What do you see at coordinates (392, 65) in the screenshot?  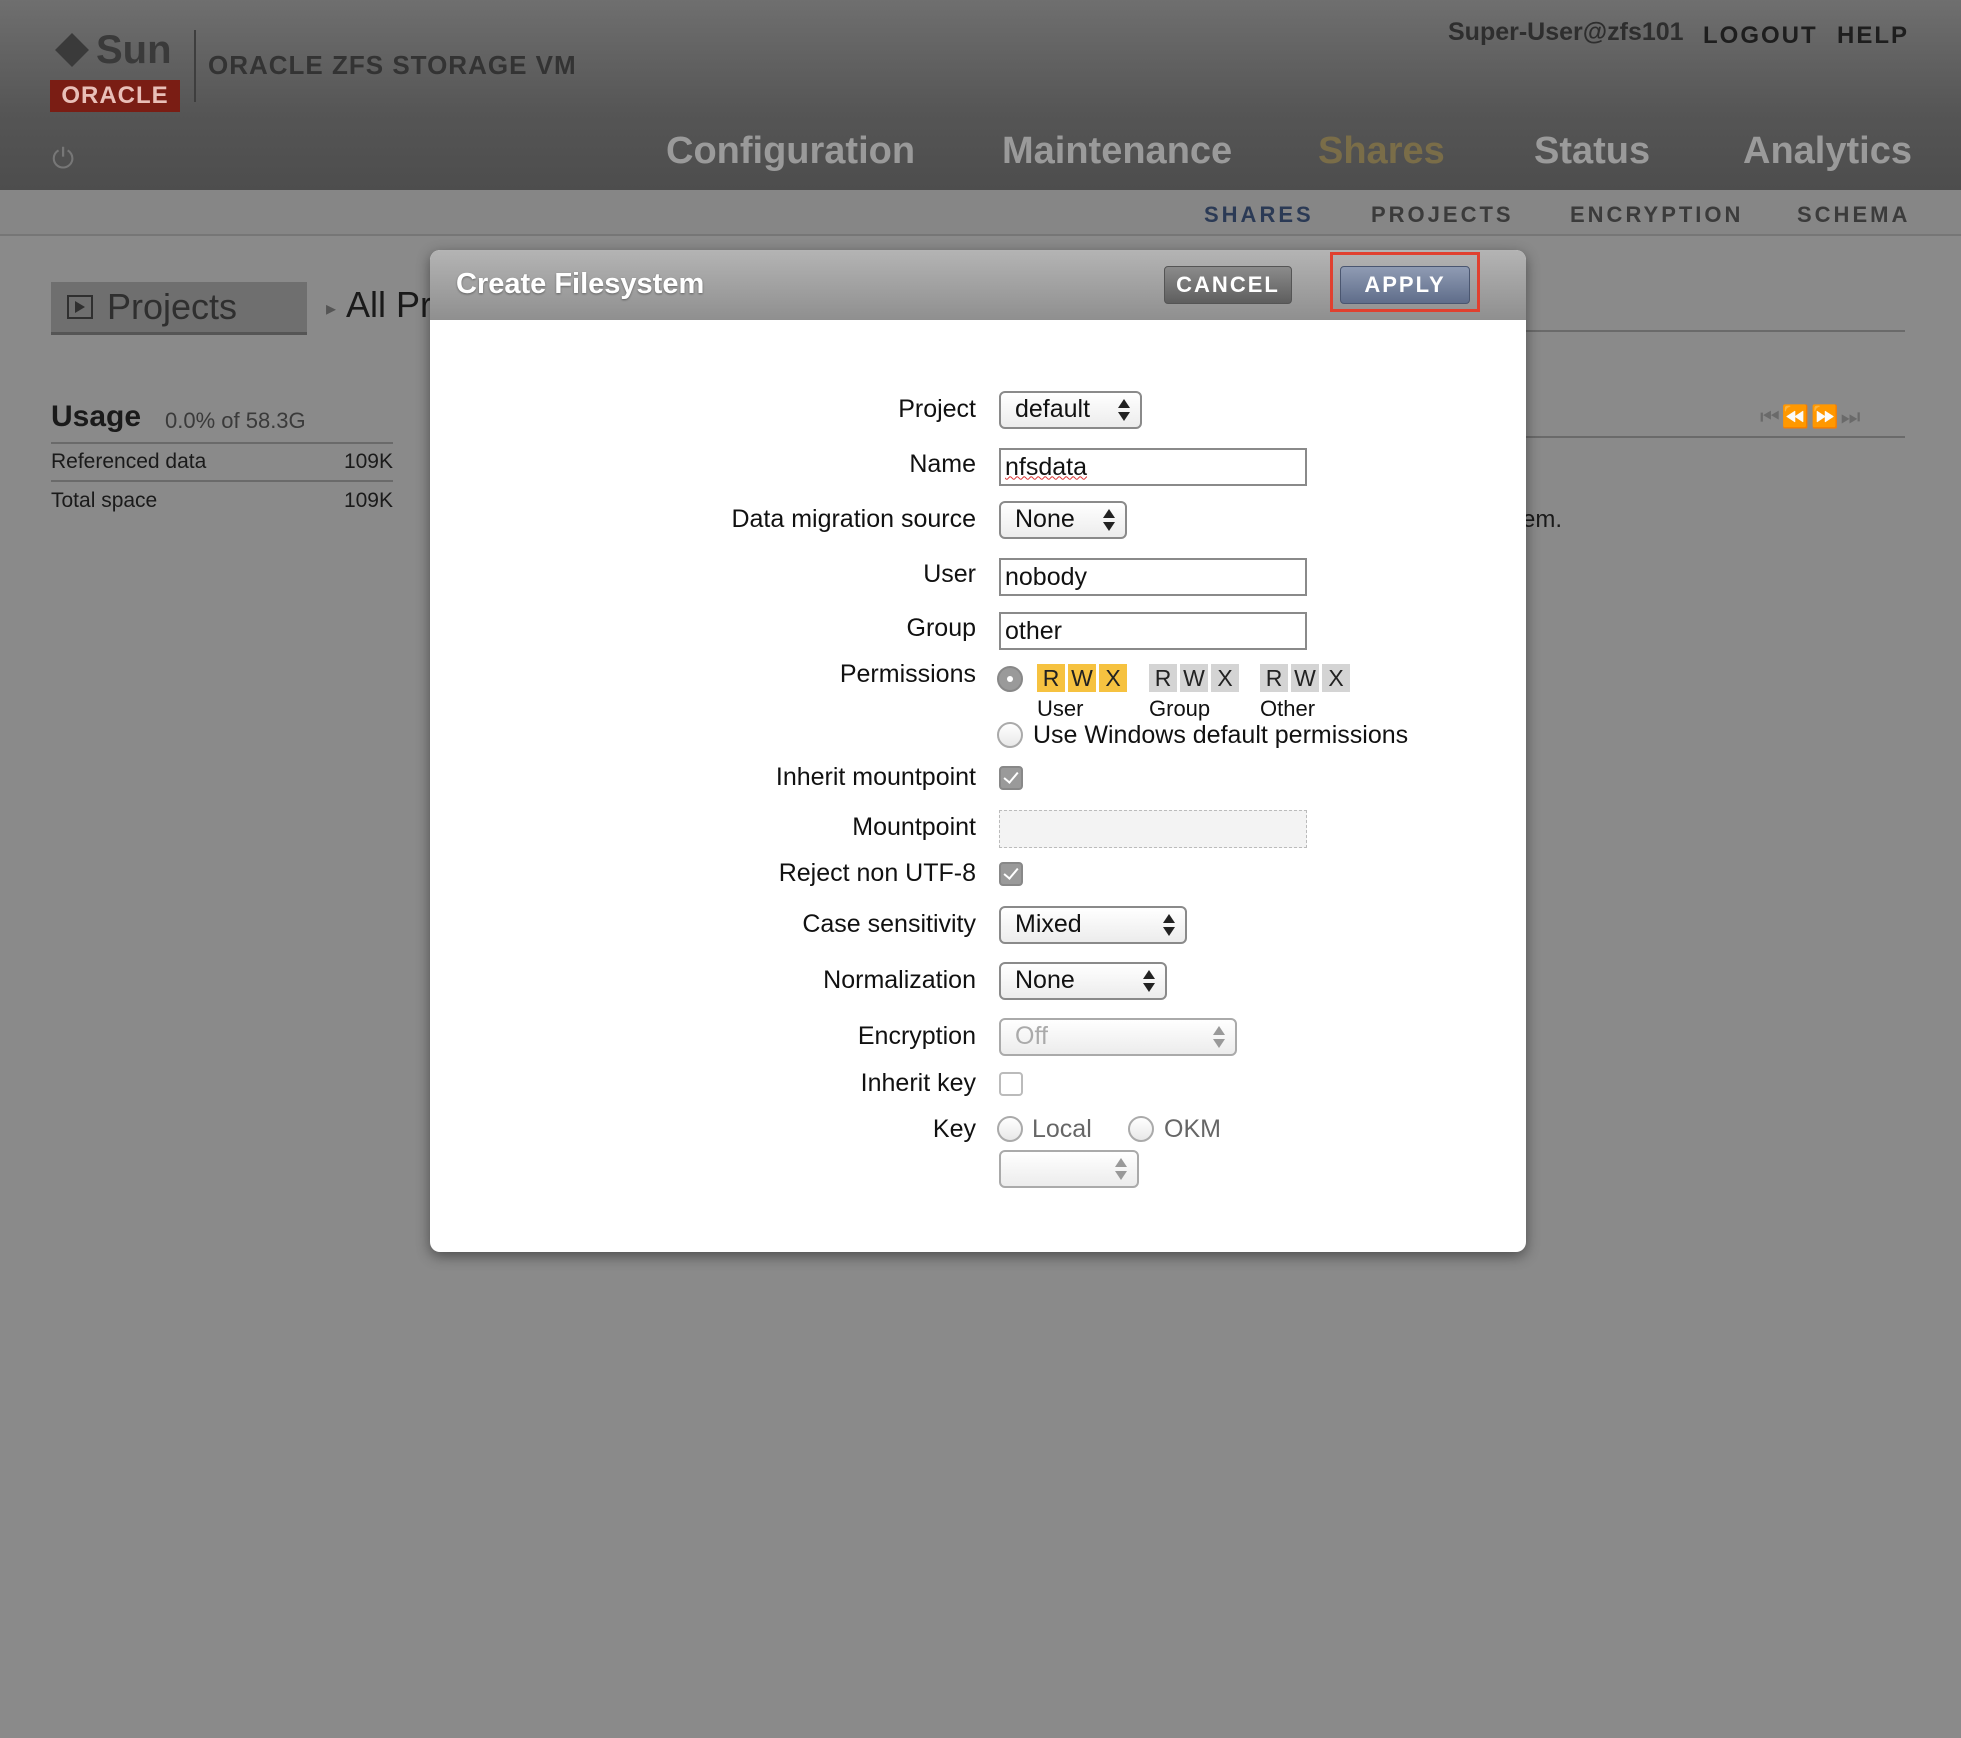 I see `product-name: ORACLE ZFS STORAGE VM` at bounding box center [392, 65].